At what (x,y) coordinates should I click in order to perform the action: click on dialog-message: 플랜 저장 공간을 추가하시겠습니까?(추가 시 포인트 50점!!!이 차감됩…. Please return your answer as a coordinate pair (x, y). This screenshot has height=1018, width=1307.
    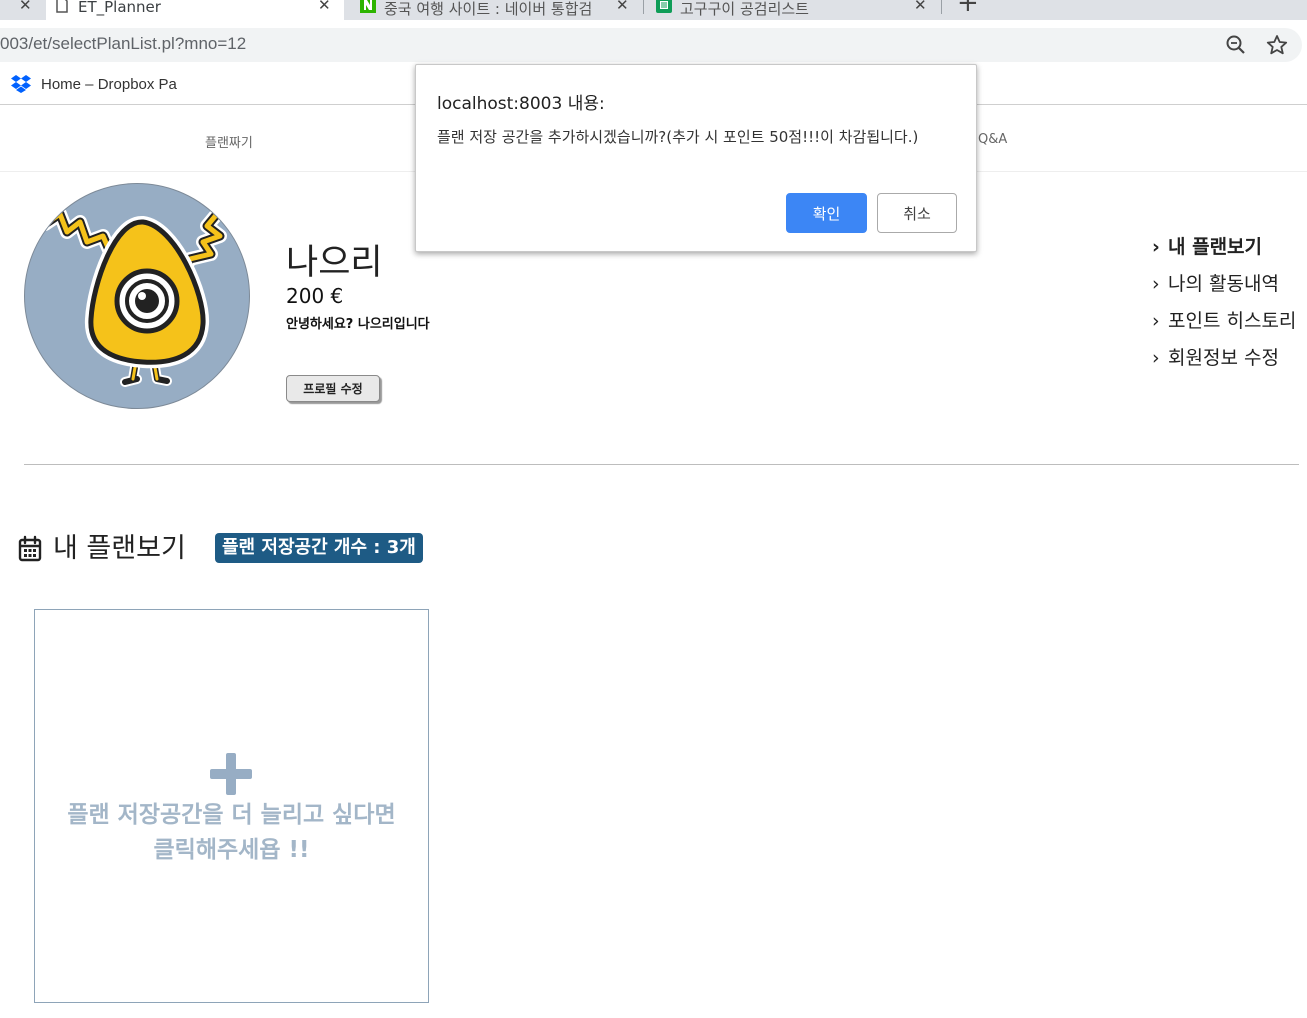
    Looking at the image, I should click on (678, 137).